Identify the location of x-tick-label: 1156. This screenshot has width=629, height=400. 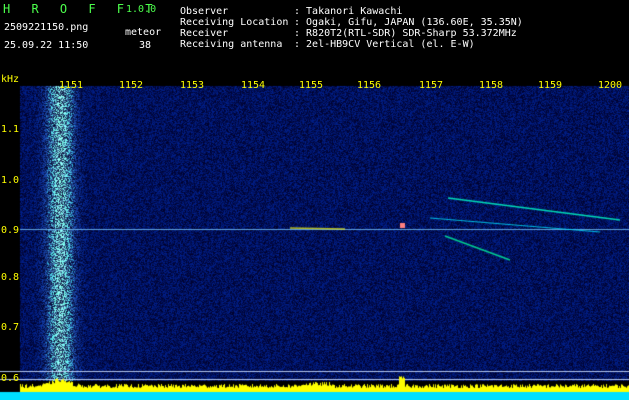
(369, 85).